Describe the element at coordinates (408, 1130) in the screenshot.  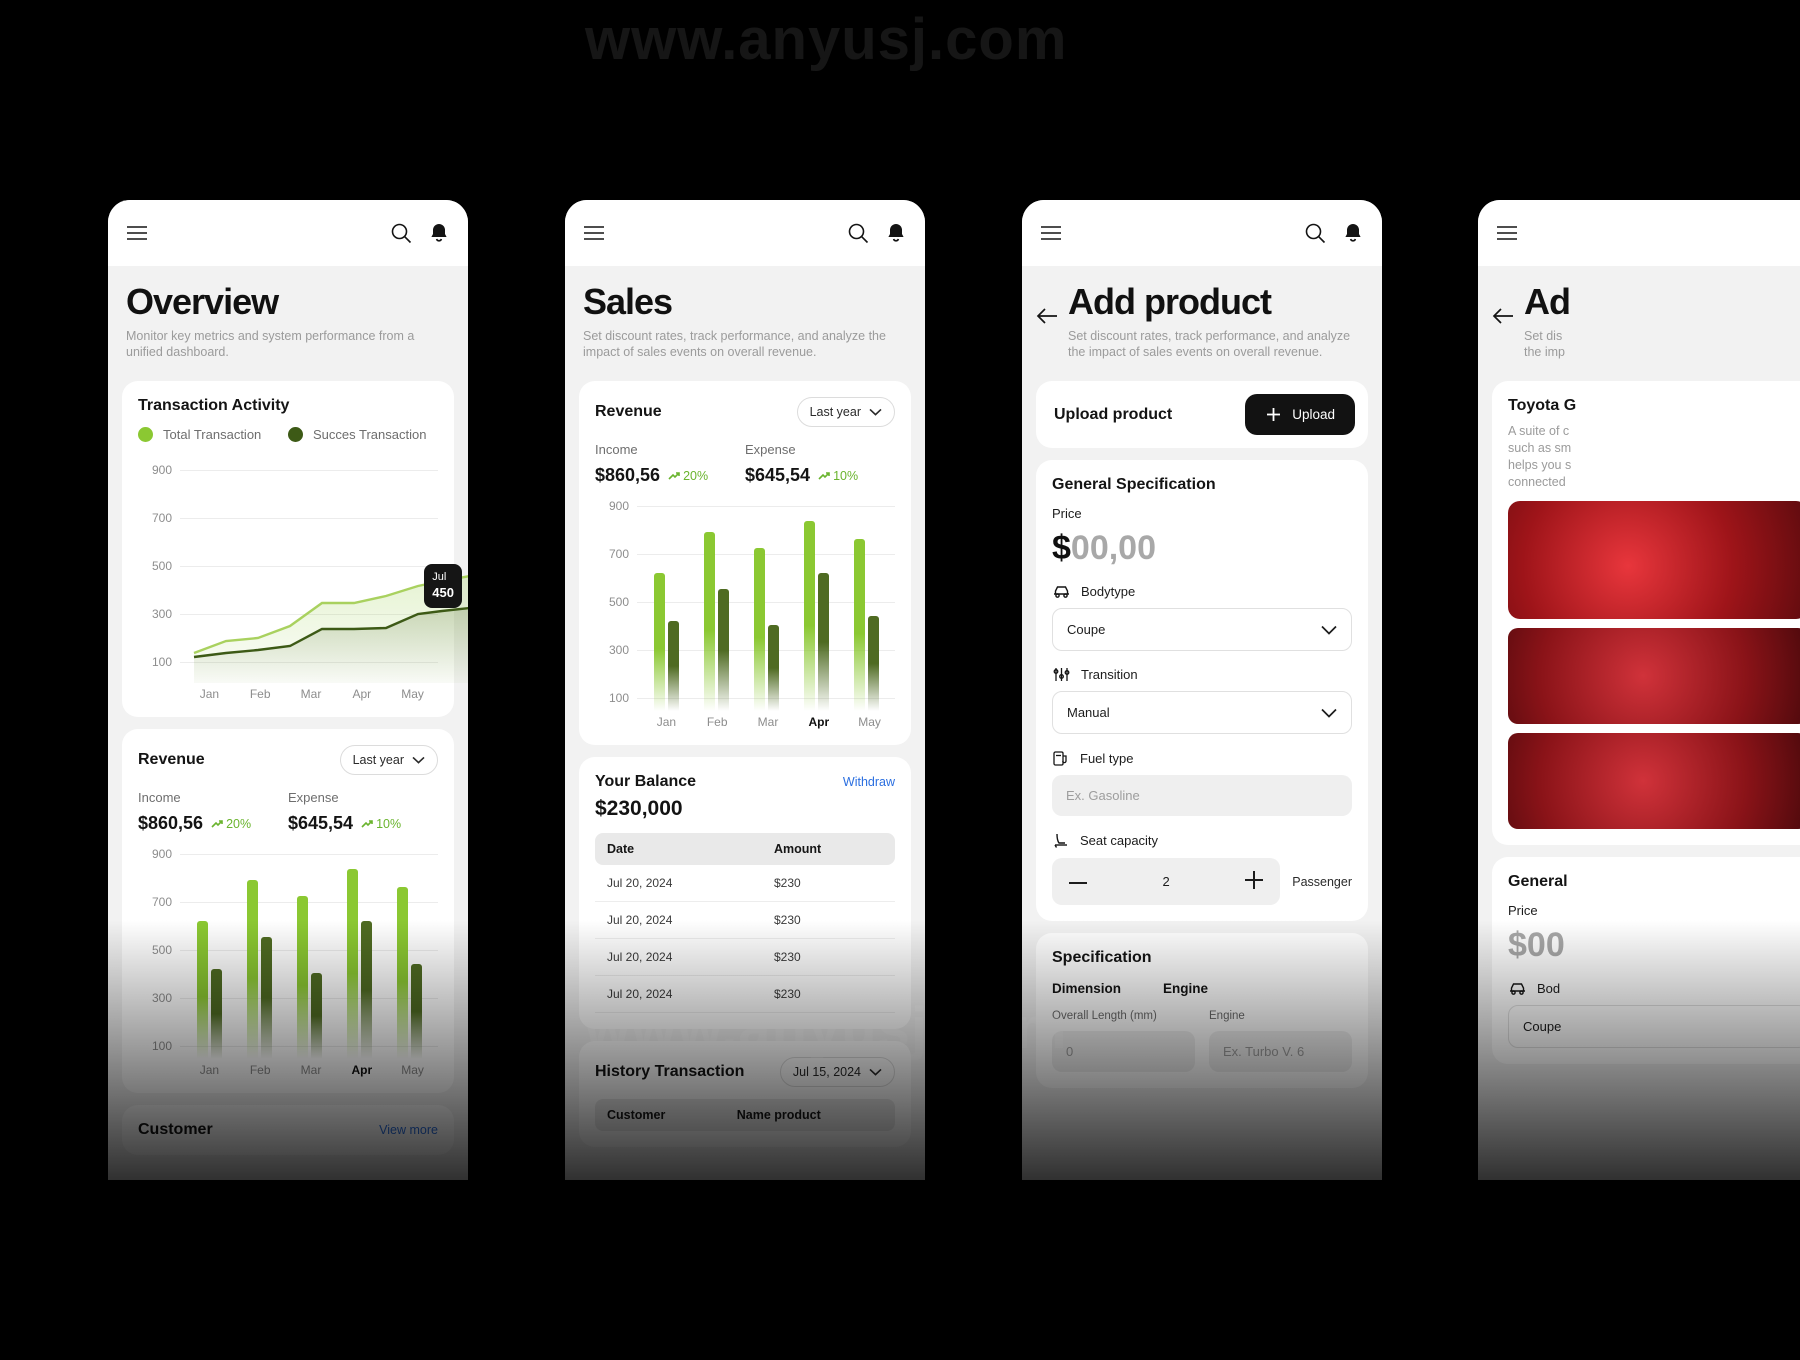
I see `view-more-link: View more` at that location.